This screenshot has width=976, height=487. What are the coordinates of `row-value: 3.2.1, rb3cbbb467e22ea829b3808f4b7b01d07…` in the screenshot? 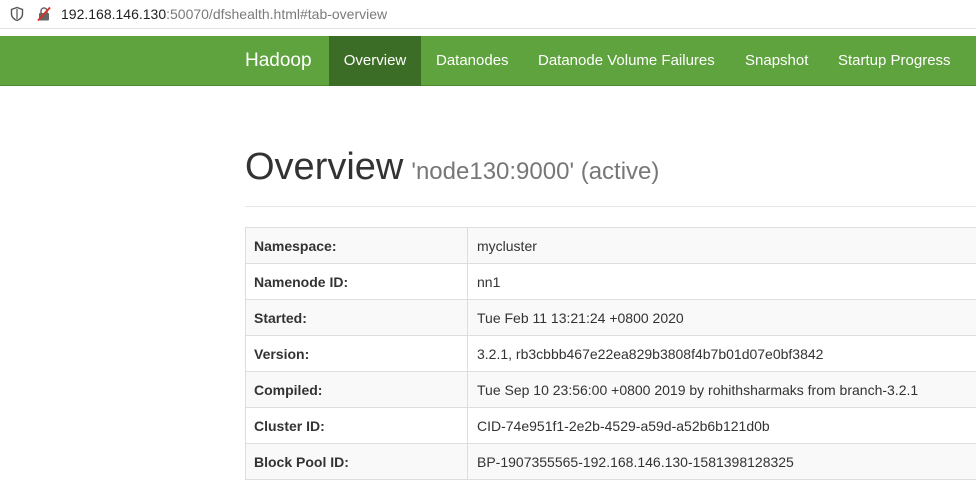 It's located at (721, 353).